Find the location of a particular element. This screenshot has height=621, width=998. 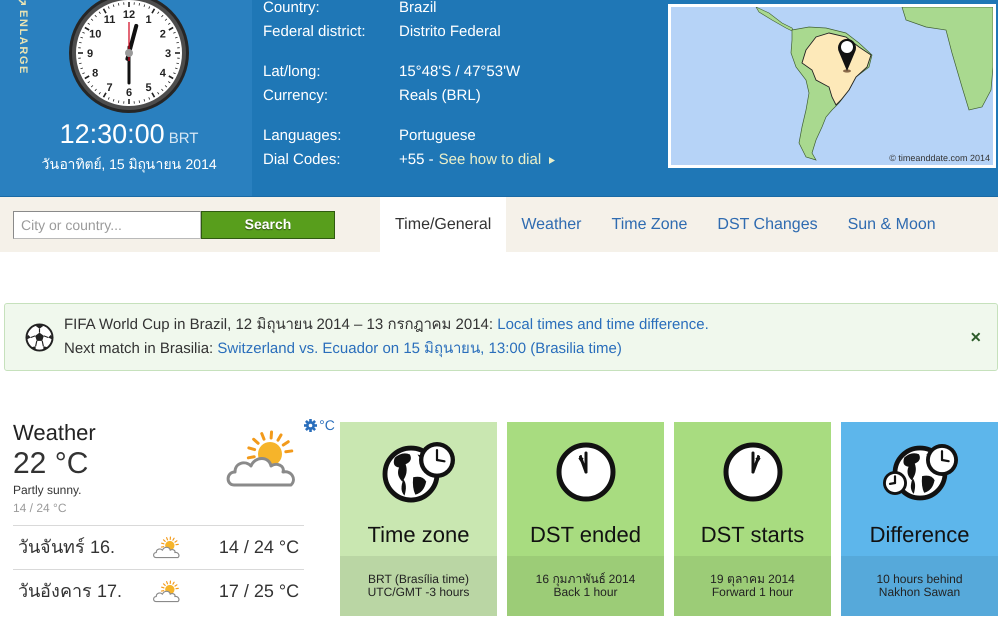

central-america-shape is located at coordinates (775, 20).